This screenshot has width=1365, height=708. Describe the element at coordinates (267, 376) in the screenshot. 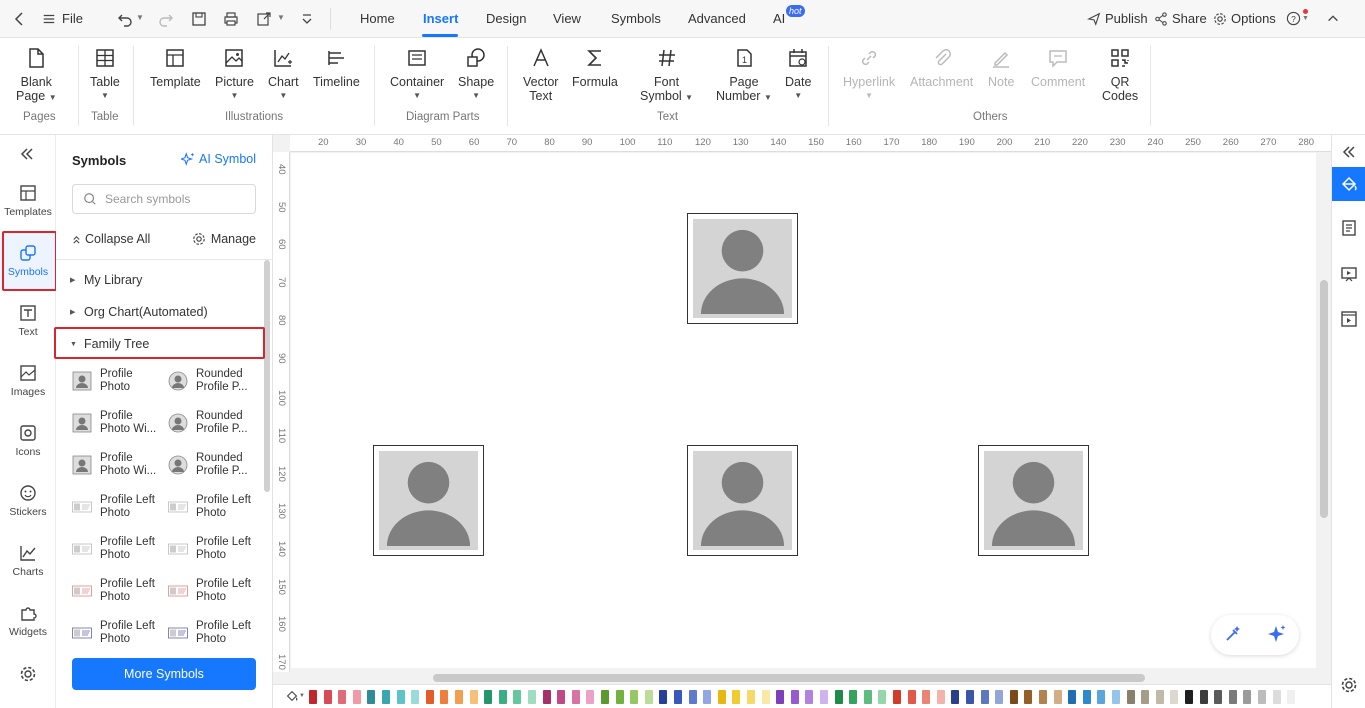

I see `panel-scrollbar` at that location.